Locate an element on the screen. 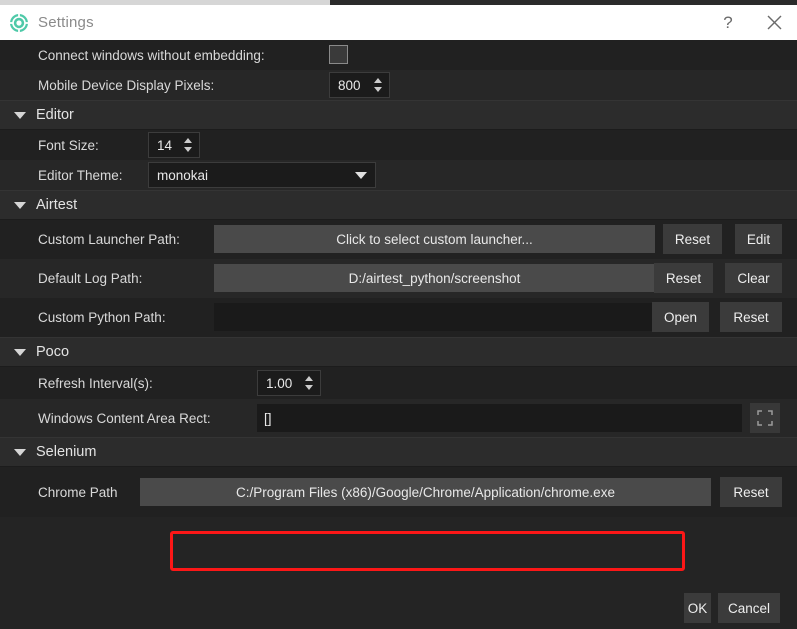 This screenshot has height=629, width=797. section-title-airtest: Airtest is located at coordinates (57, 205).